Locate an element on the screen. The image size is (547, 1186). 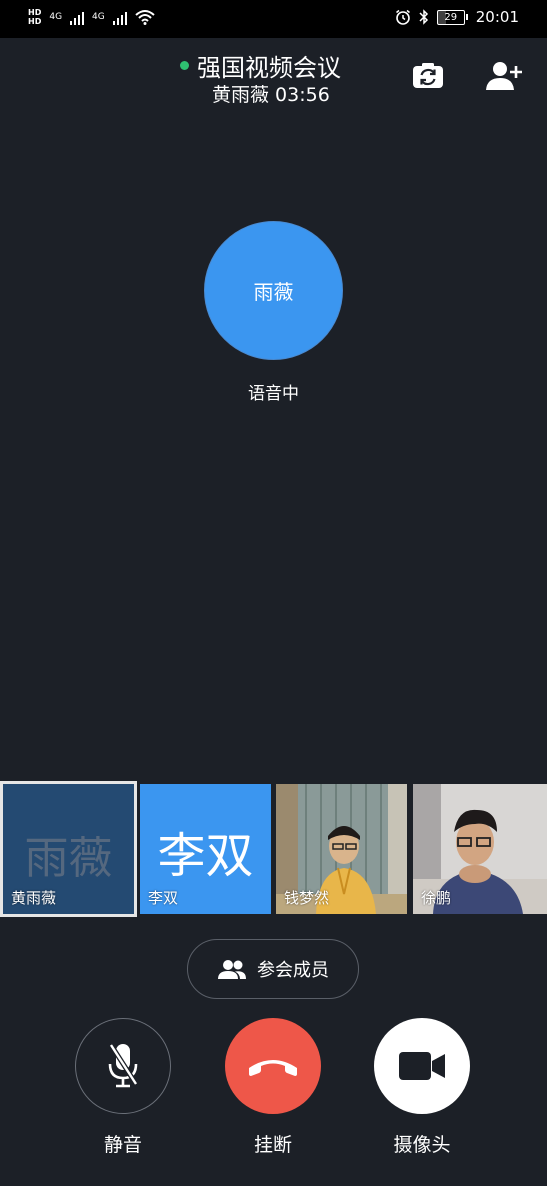
hd-label-top: HD is located at coordinates (35, 12).